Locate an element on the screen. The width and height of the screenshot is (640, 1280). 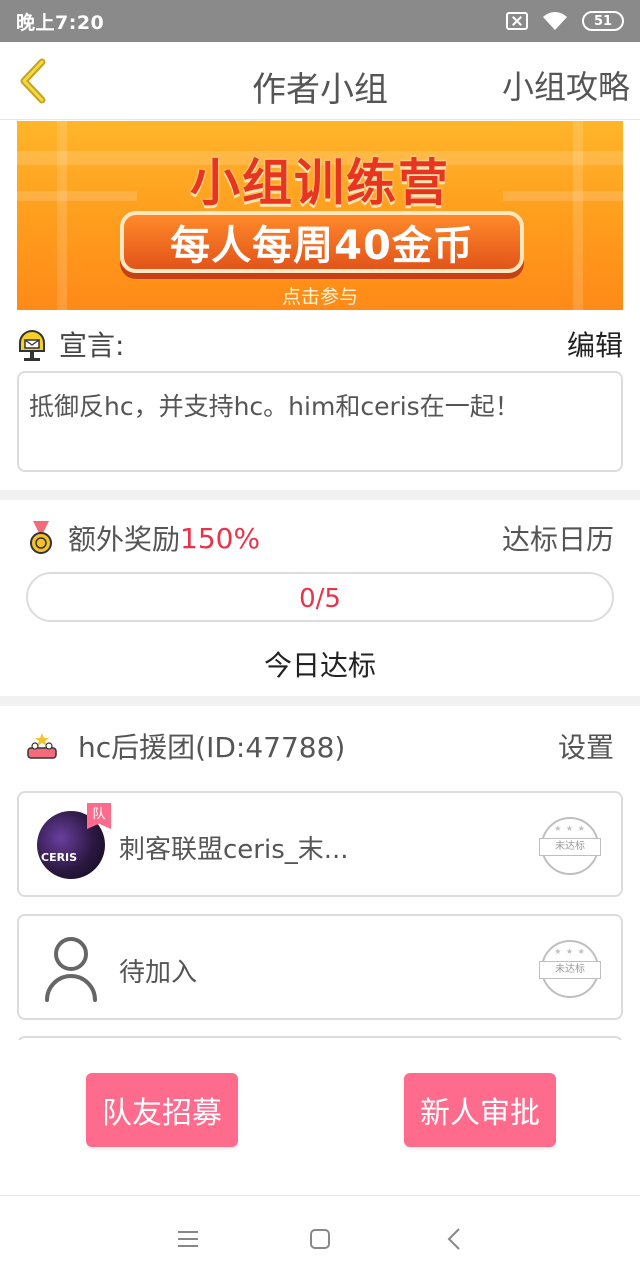
bonus-row: 额外奖励 150% 达标日历 is located at coordinates (321, 538).